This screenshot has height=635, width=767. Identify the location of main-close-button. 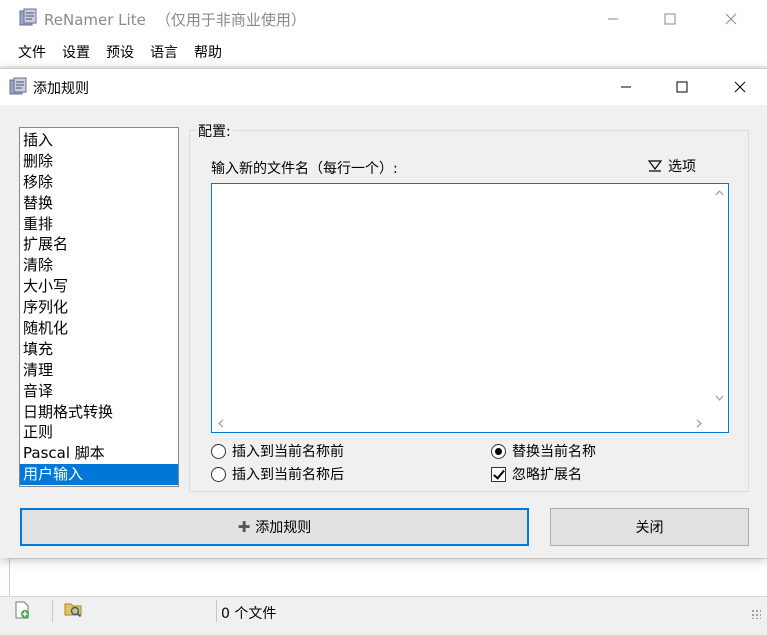
(731, 19).